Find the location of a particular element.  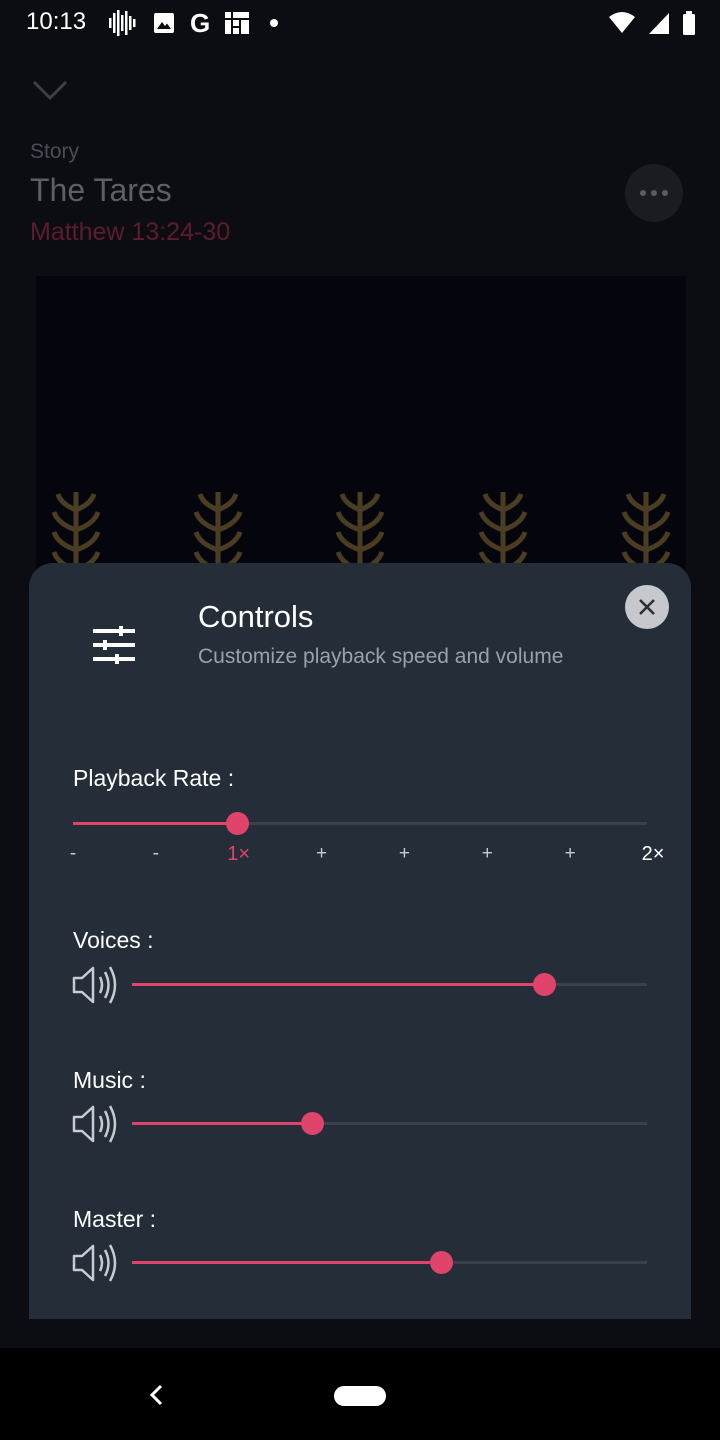

close-button is located at coordinates (647, 607).